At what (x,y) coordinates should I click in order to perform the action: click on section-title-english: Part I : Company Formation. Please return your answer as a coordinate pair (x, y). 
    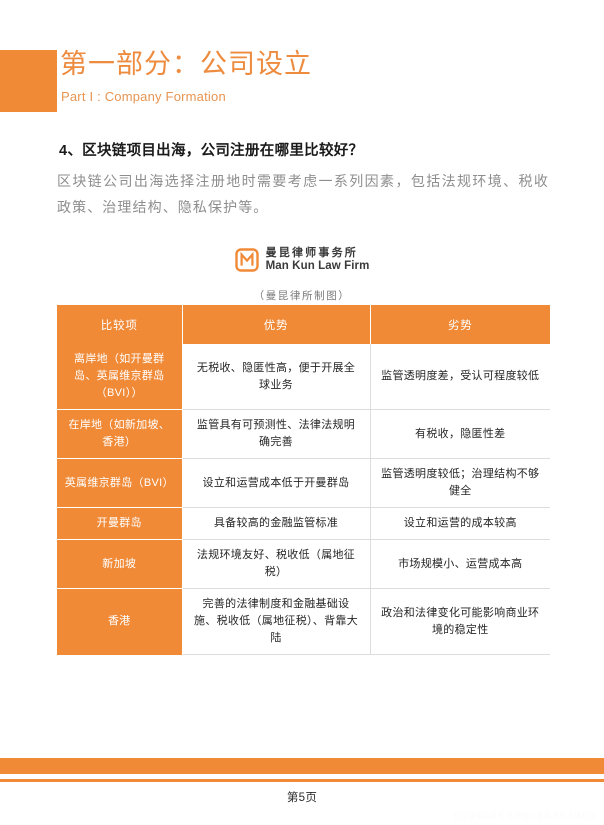
    Looking at the image, I should click on (143, 96).